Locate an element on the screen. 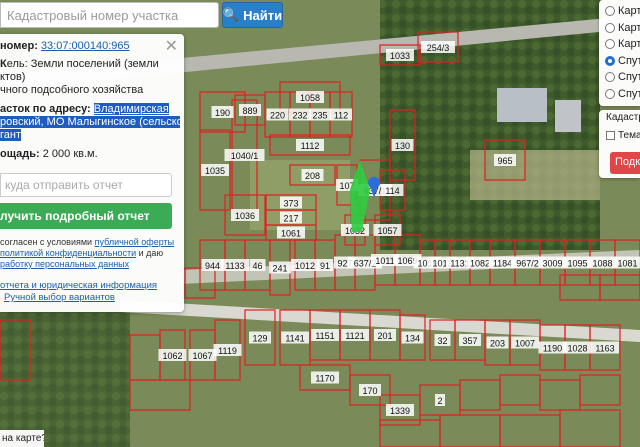 The width and height of the screenshot is (640, 447). parcel-number-label: 1133 is located at coordinates (235, 265).